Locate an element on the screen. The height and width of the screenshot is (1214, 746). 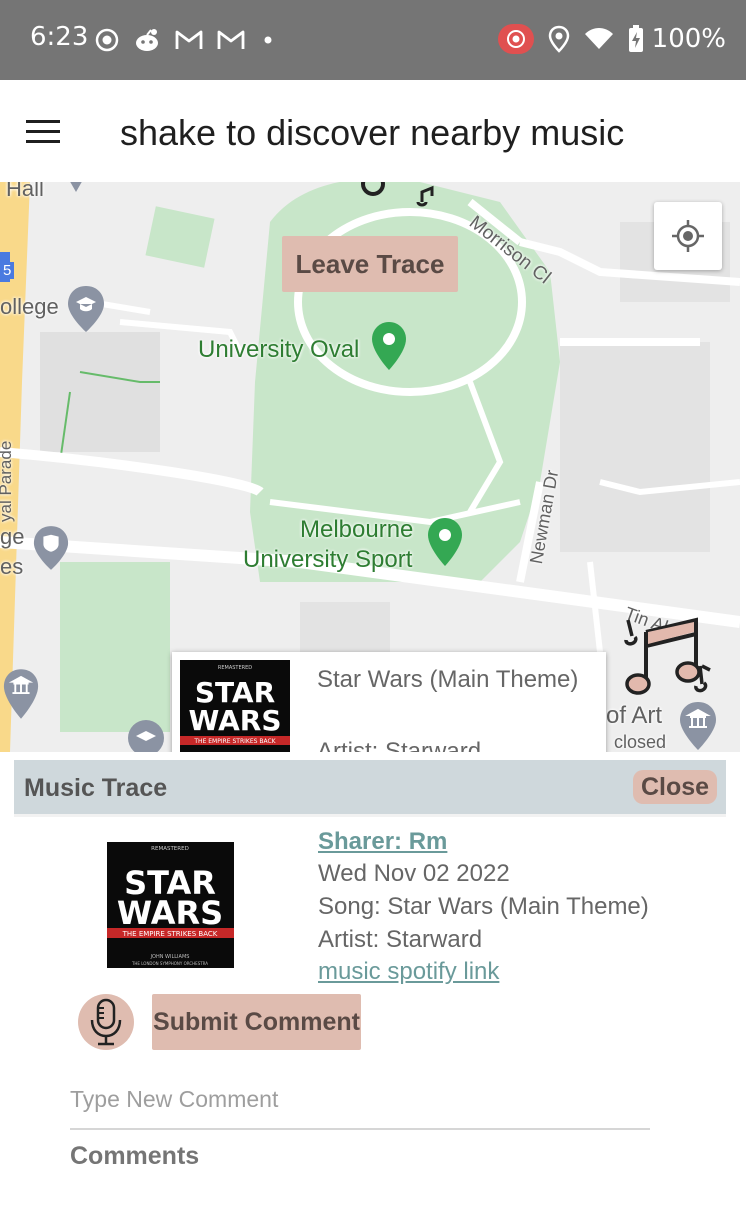
status-bar: 6:23 100% is located at coordinates (373, 40).